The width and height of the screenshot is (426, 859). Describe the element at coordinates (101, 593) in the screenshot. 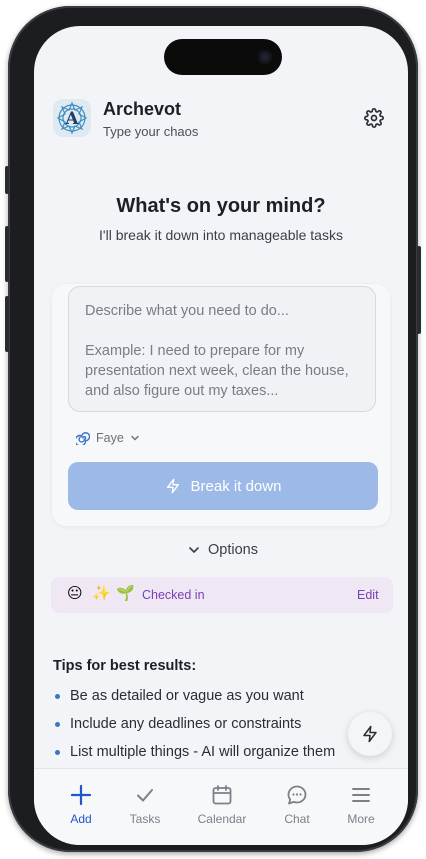

I see `sparkles-emoji: ✨` at that location.